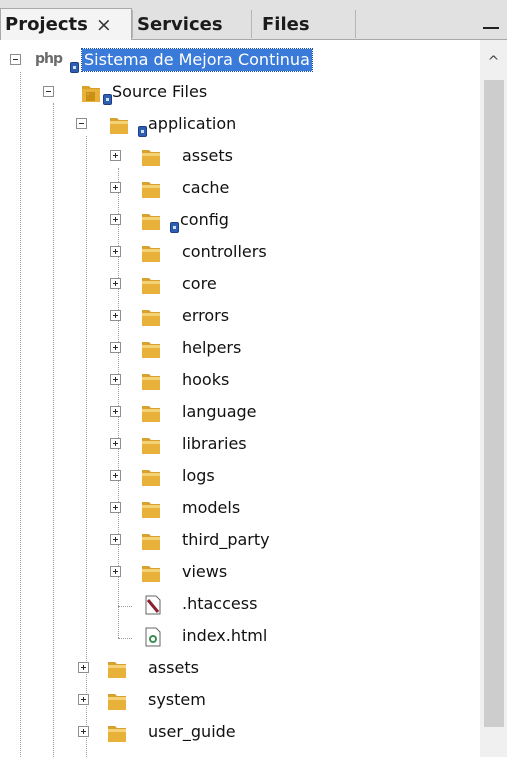 The width and height of the screenshot is (507, 757). I want to click on tree-node-file: .htaccess, so click(240, 605).